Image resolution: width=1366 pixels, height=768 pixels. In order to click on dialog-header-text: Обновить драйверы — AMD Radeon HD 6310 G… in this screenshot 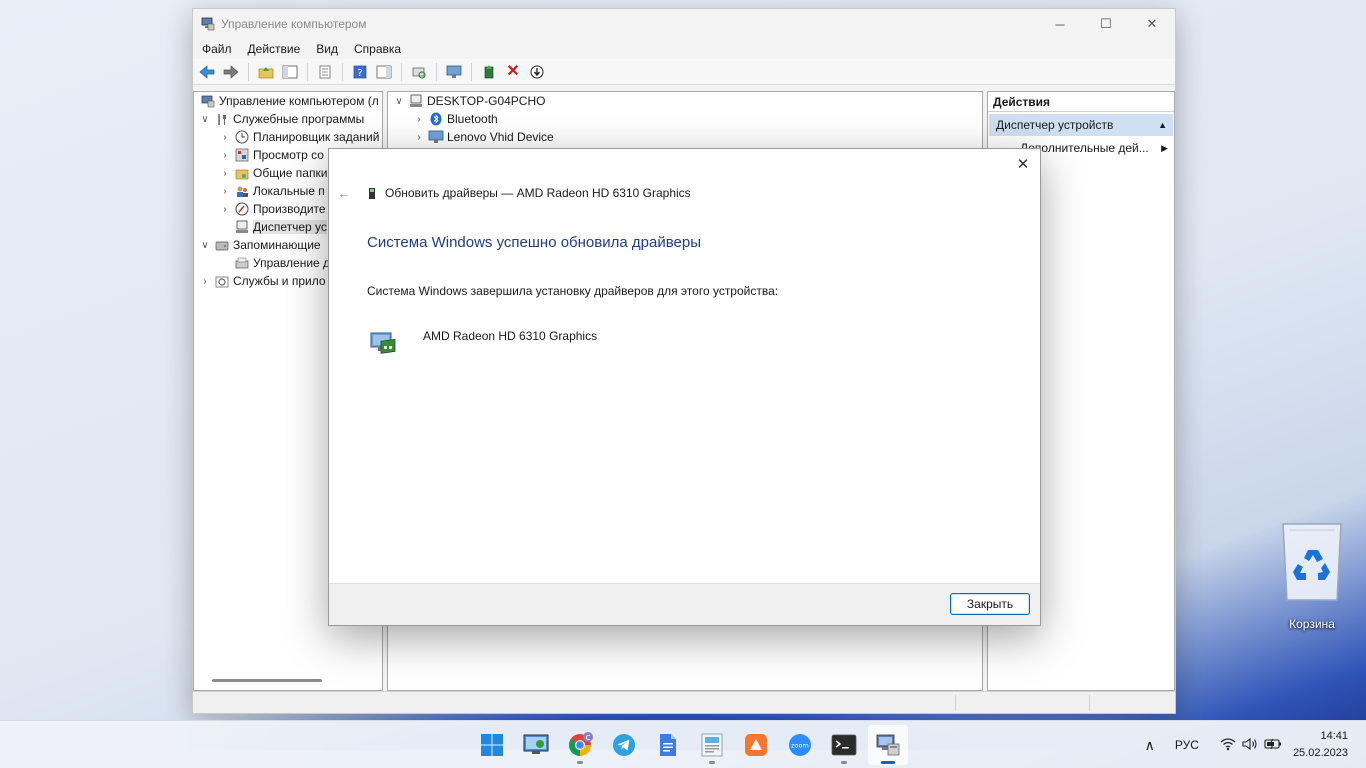, I will do `click(538, 193)`.